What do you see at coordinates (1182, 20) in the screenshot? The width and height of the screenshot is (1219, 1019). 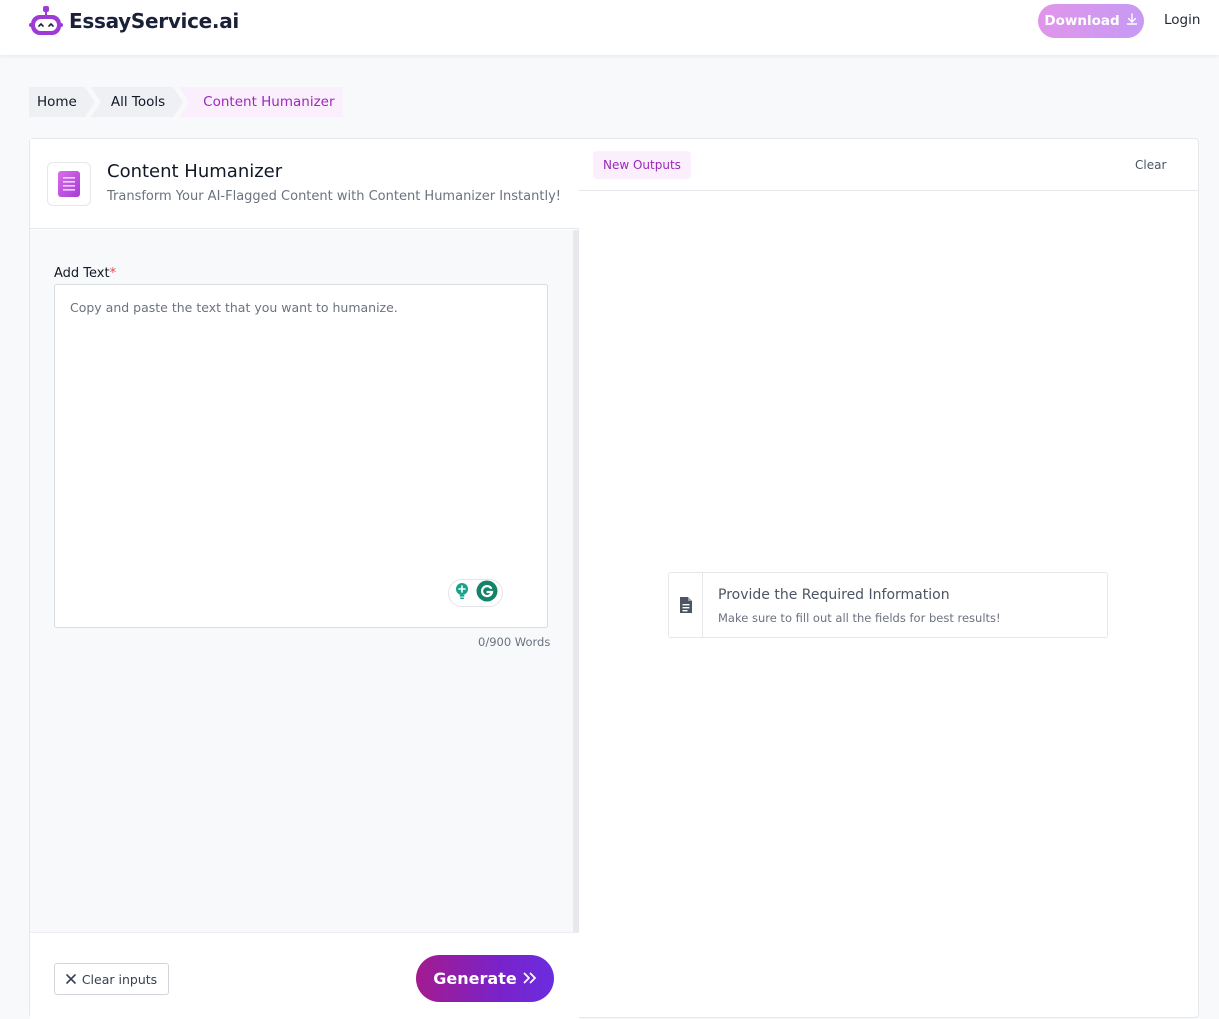 I see `login-link: Login` at bounding box center [1182, 20].